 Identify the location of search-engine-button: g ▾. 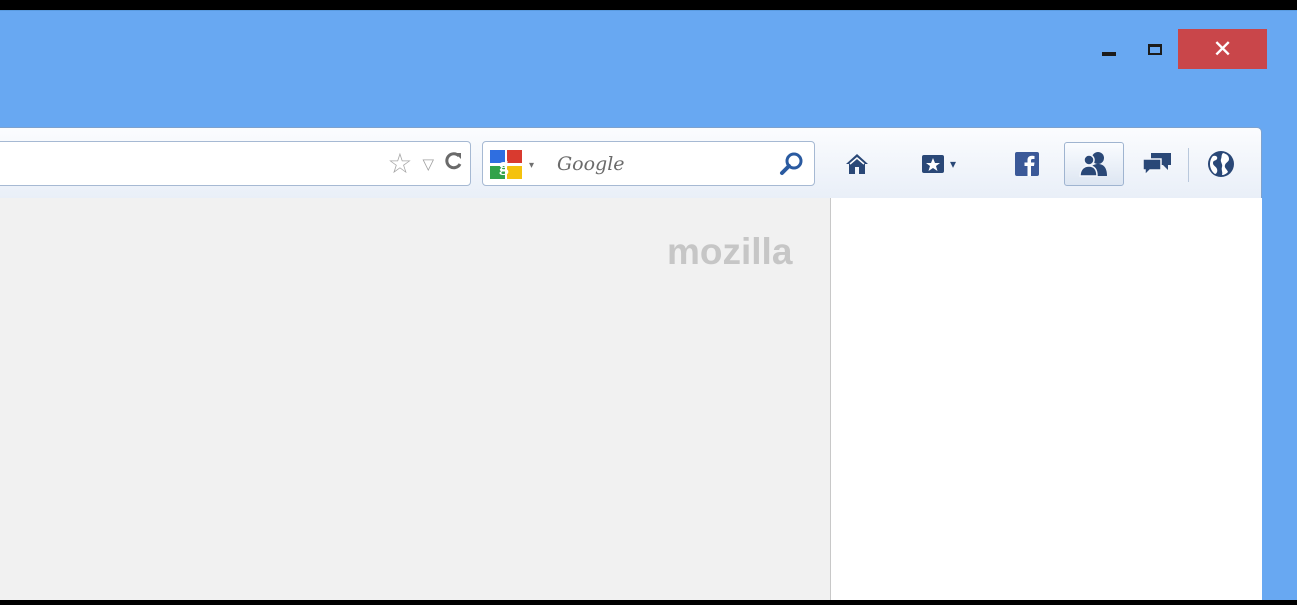
(512, 165).